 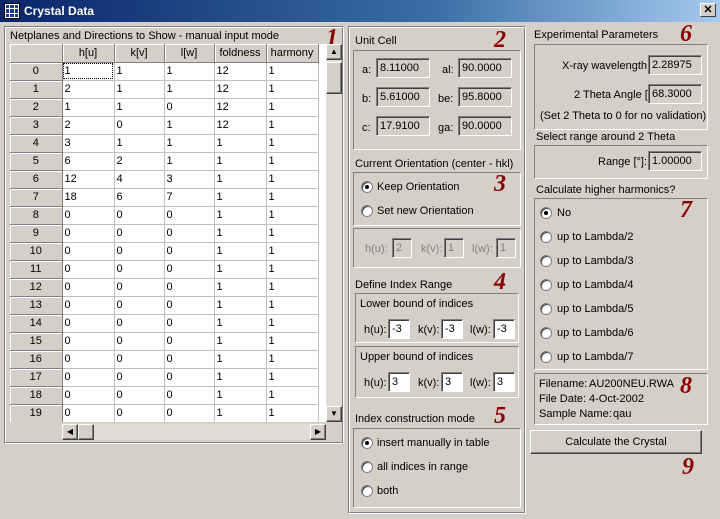 What do you see at coordinates (36, 359) in the screenshot?
I see `row-header: 16` at bounding box center [36, 359].